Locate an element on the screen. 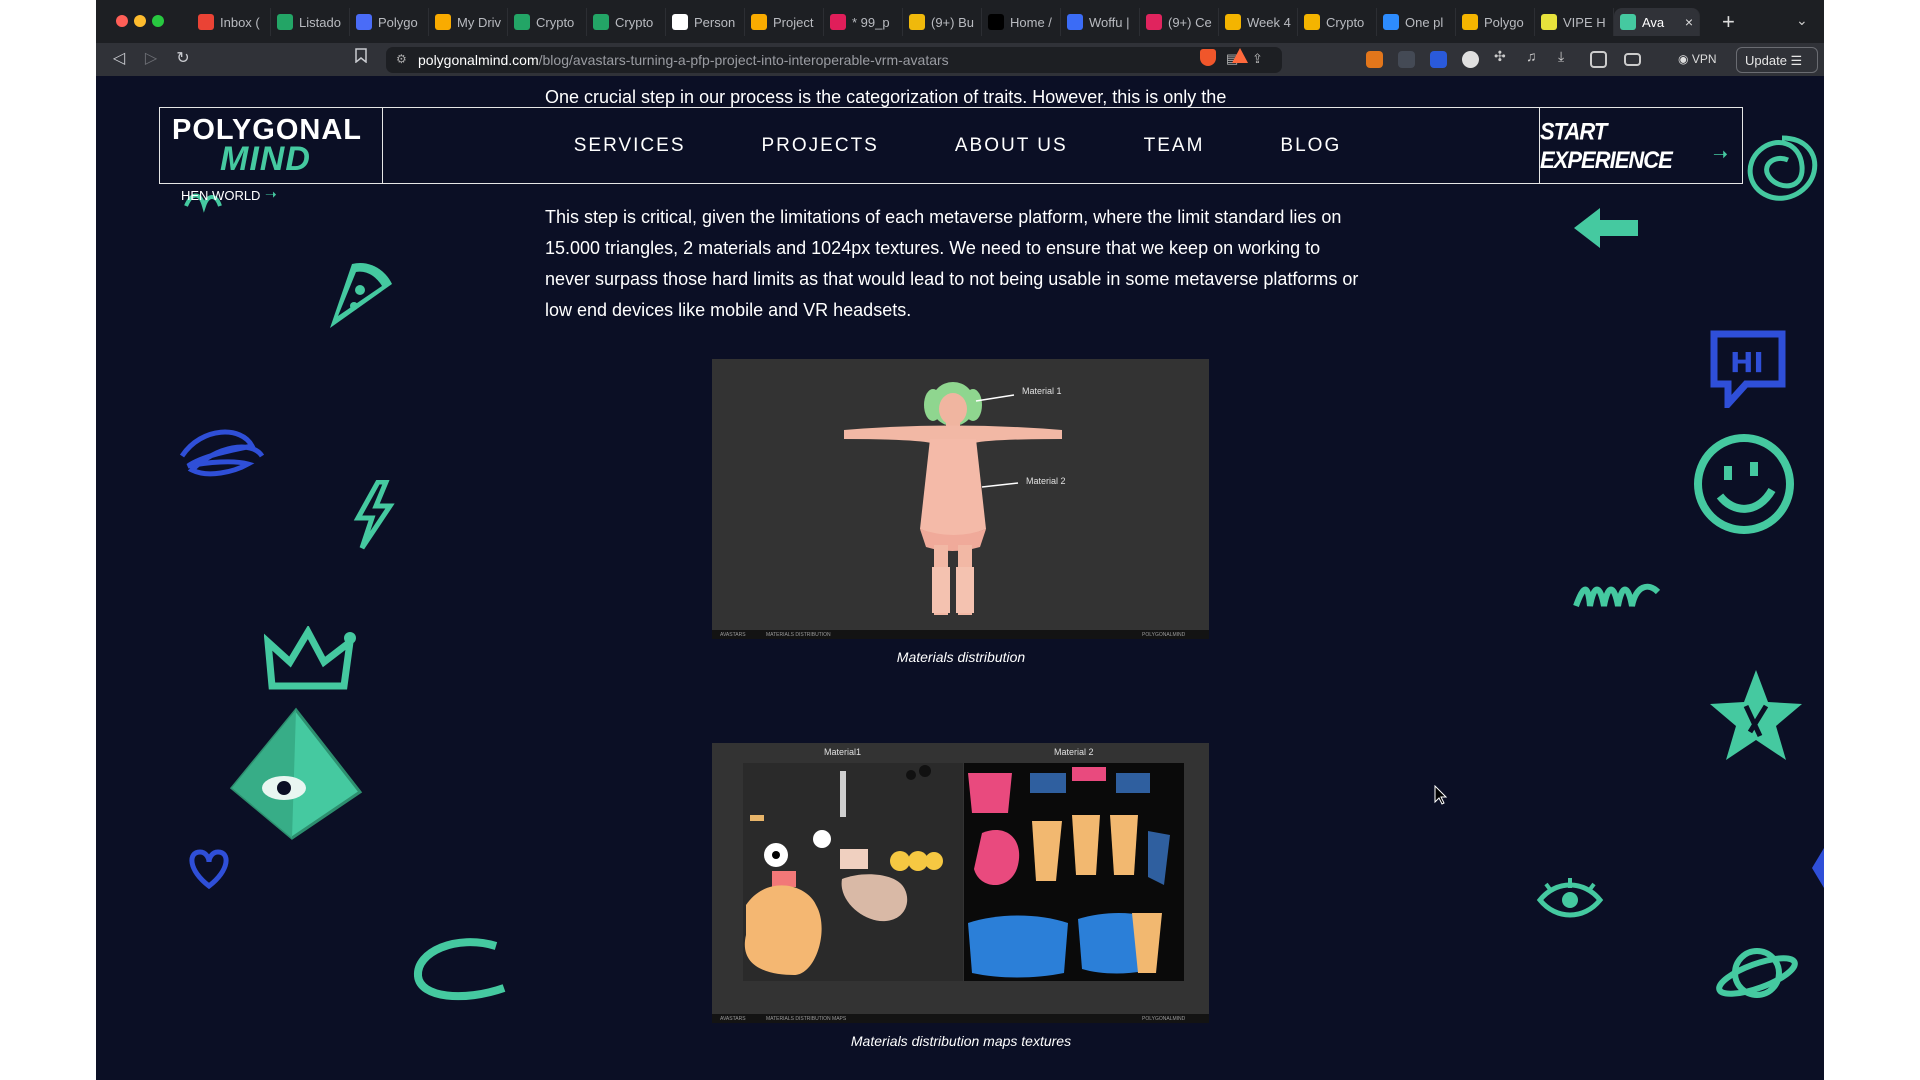 Image resolution: width=1920 pixels, height=1080 pixels. sidebar-toggle-icon is located at coordinates (1598, 59).